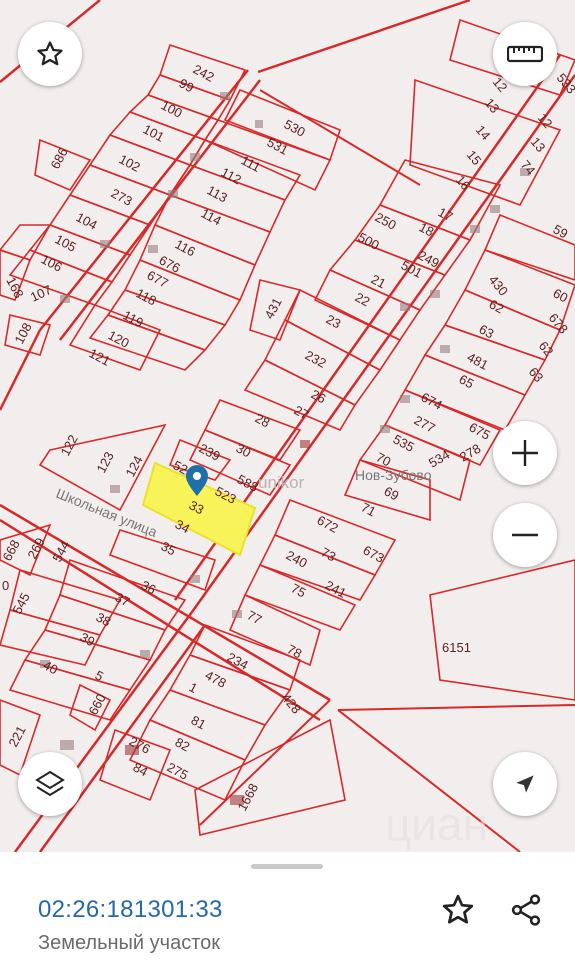 The image size is (575, 960). I want to click on brand-watermark: циан, so click(436, 824).